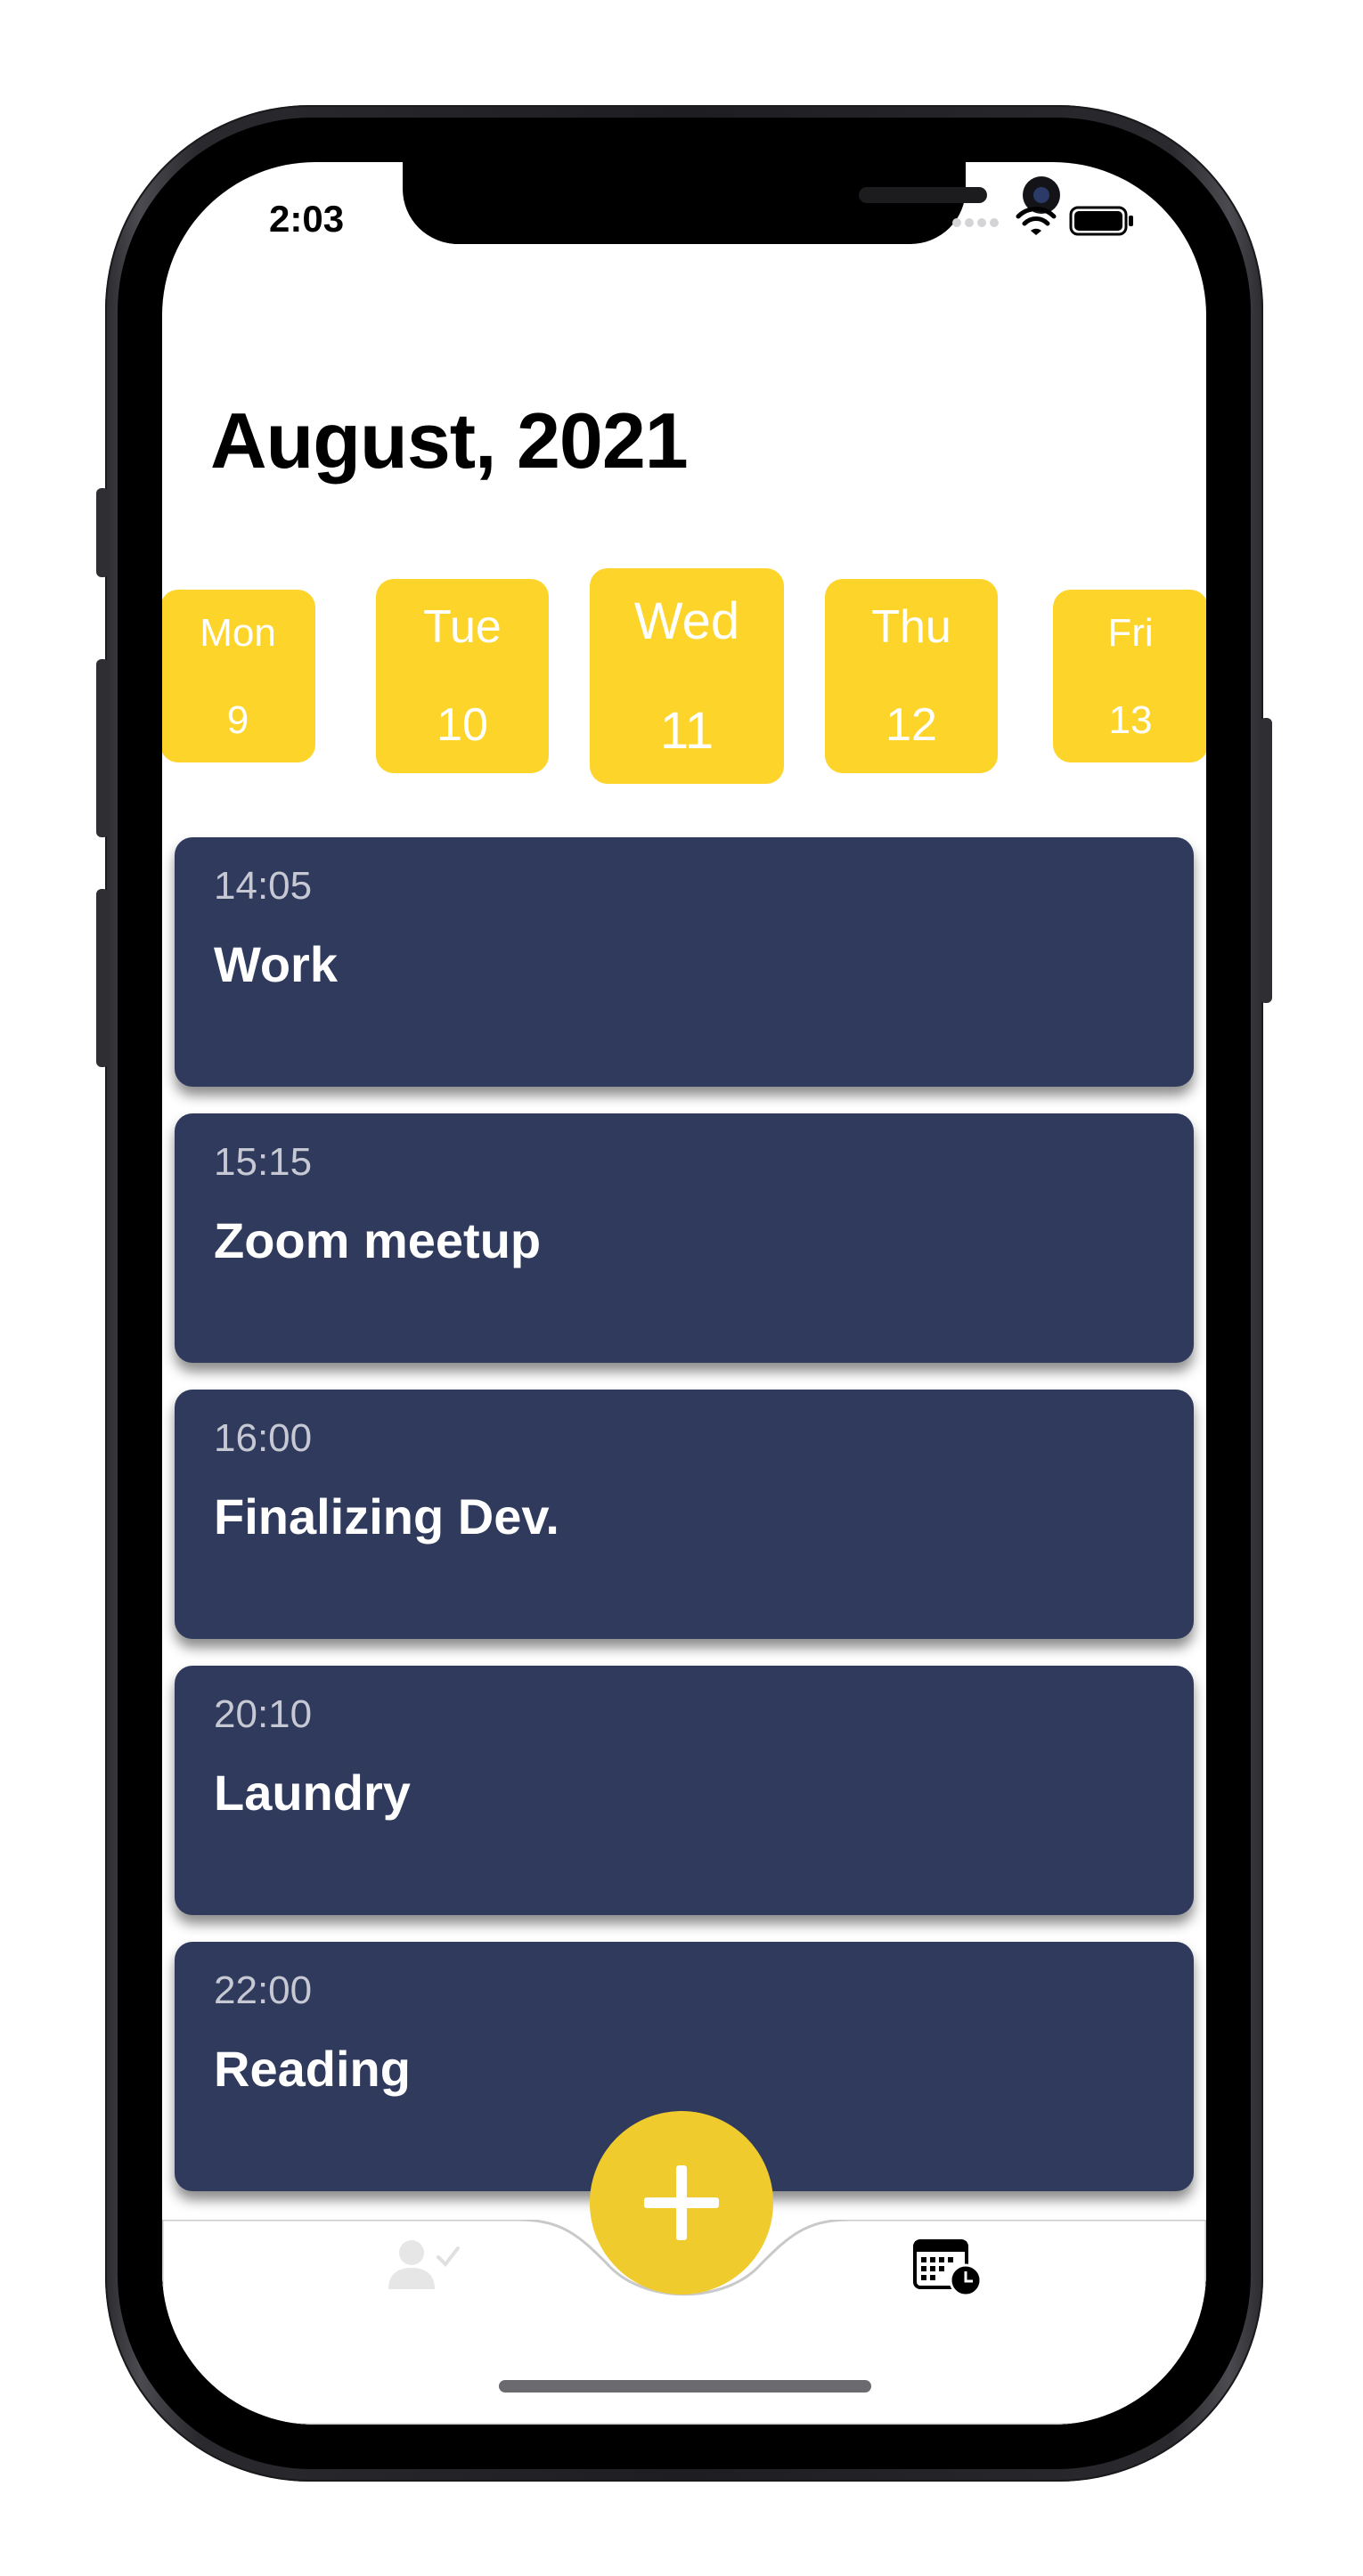 The image size is (1363, 2576). What do you see at coordinates (238, 633) in the screenshot?
I see `day-name: Mon` at bounding box center [238, 633].